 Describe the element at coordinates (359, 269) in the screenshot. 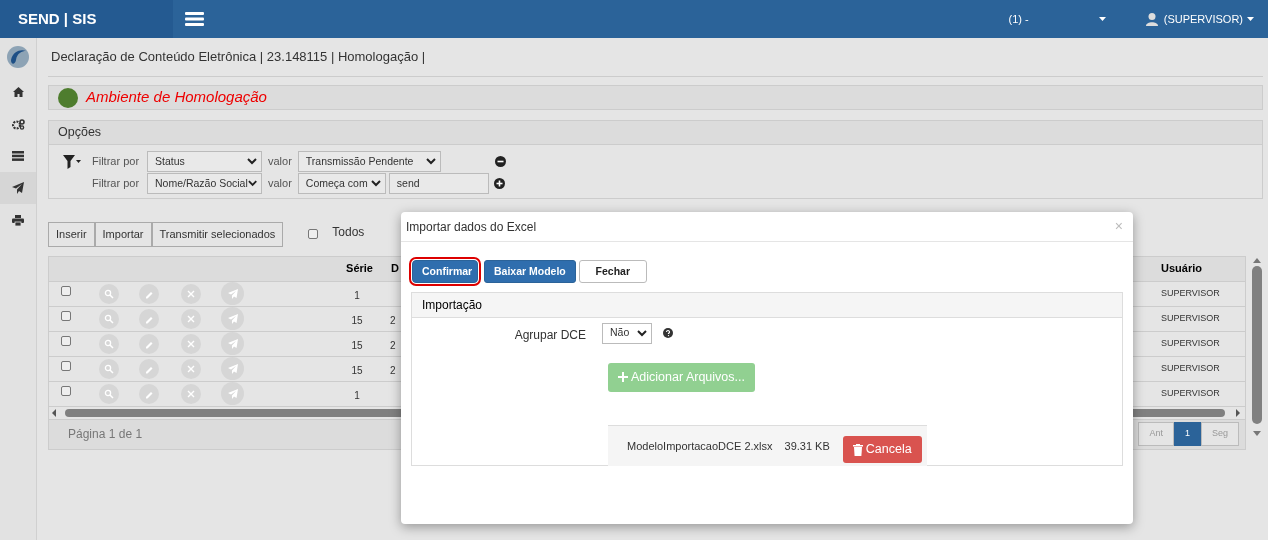

I see `column-header: Série` at that location.